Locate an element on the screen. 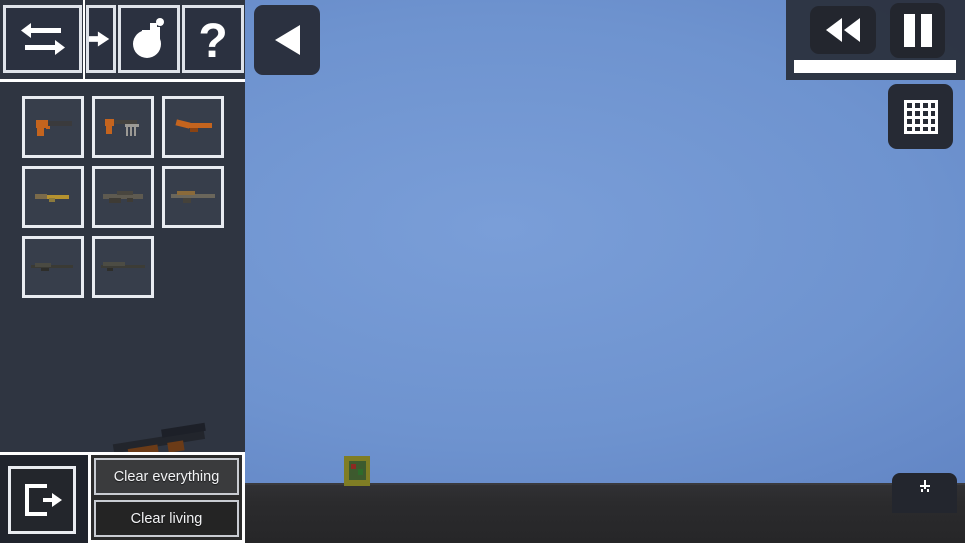 The height and width of the screenshot is (543, 965). toolbar-button-help: ? is located at coordinates (213, 39).